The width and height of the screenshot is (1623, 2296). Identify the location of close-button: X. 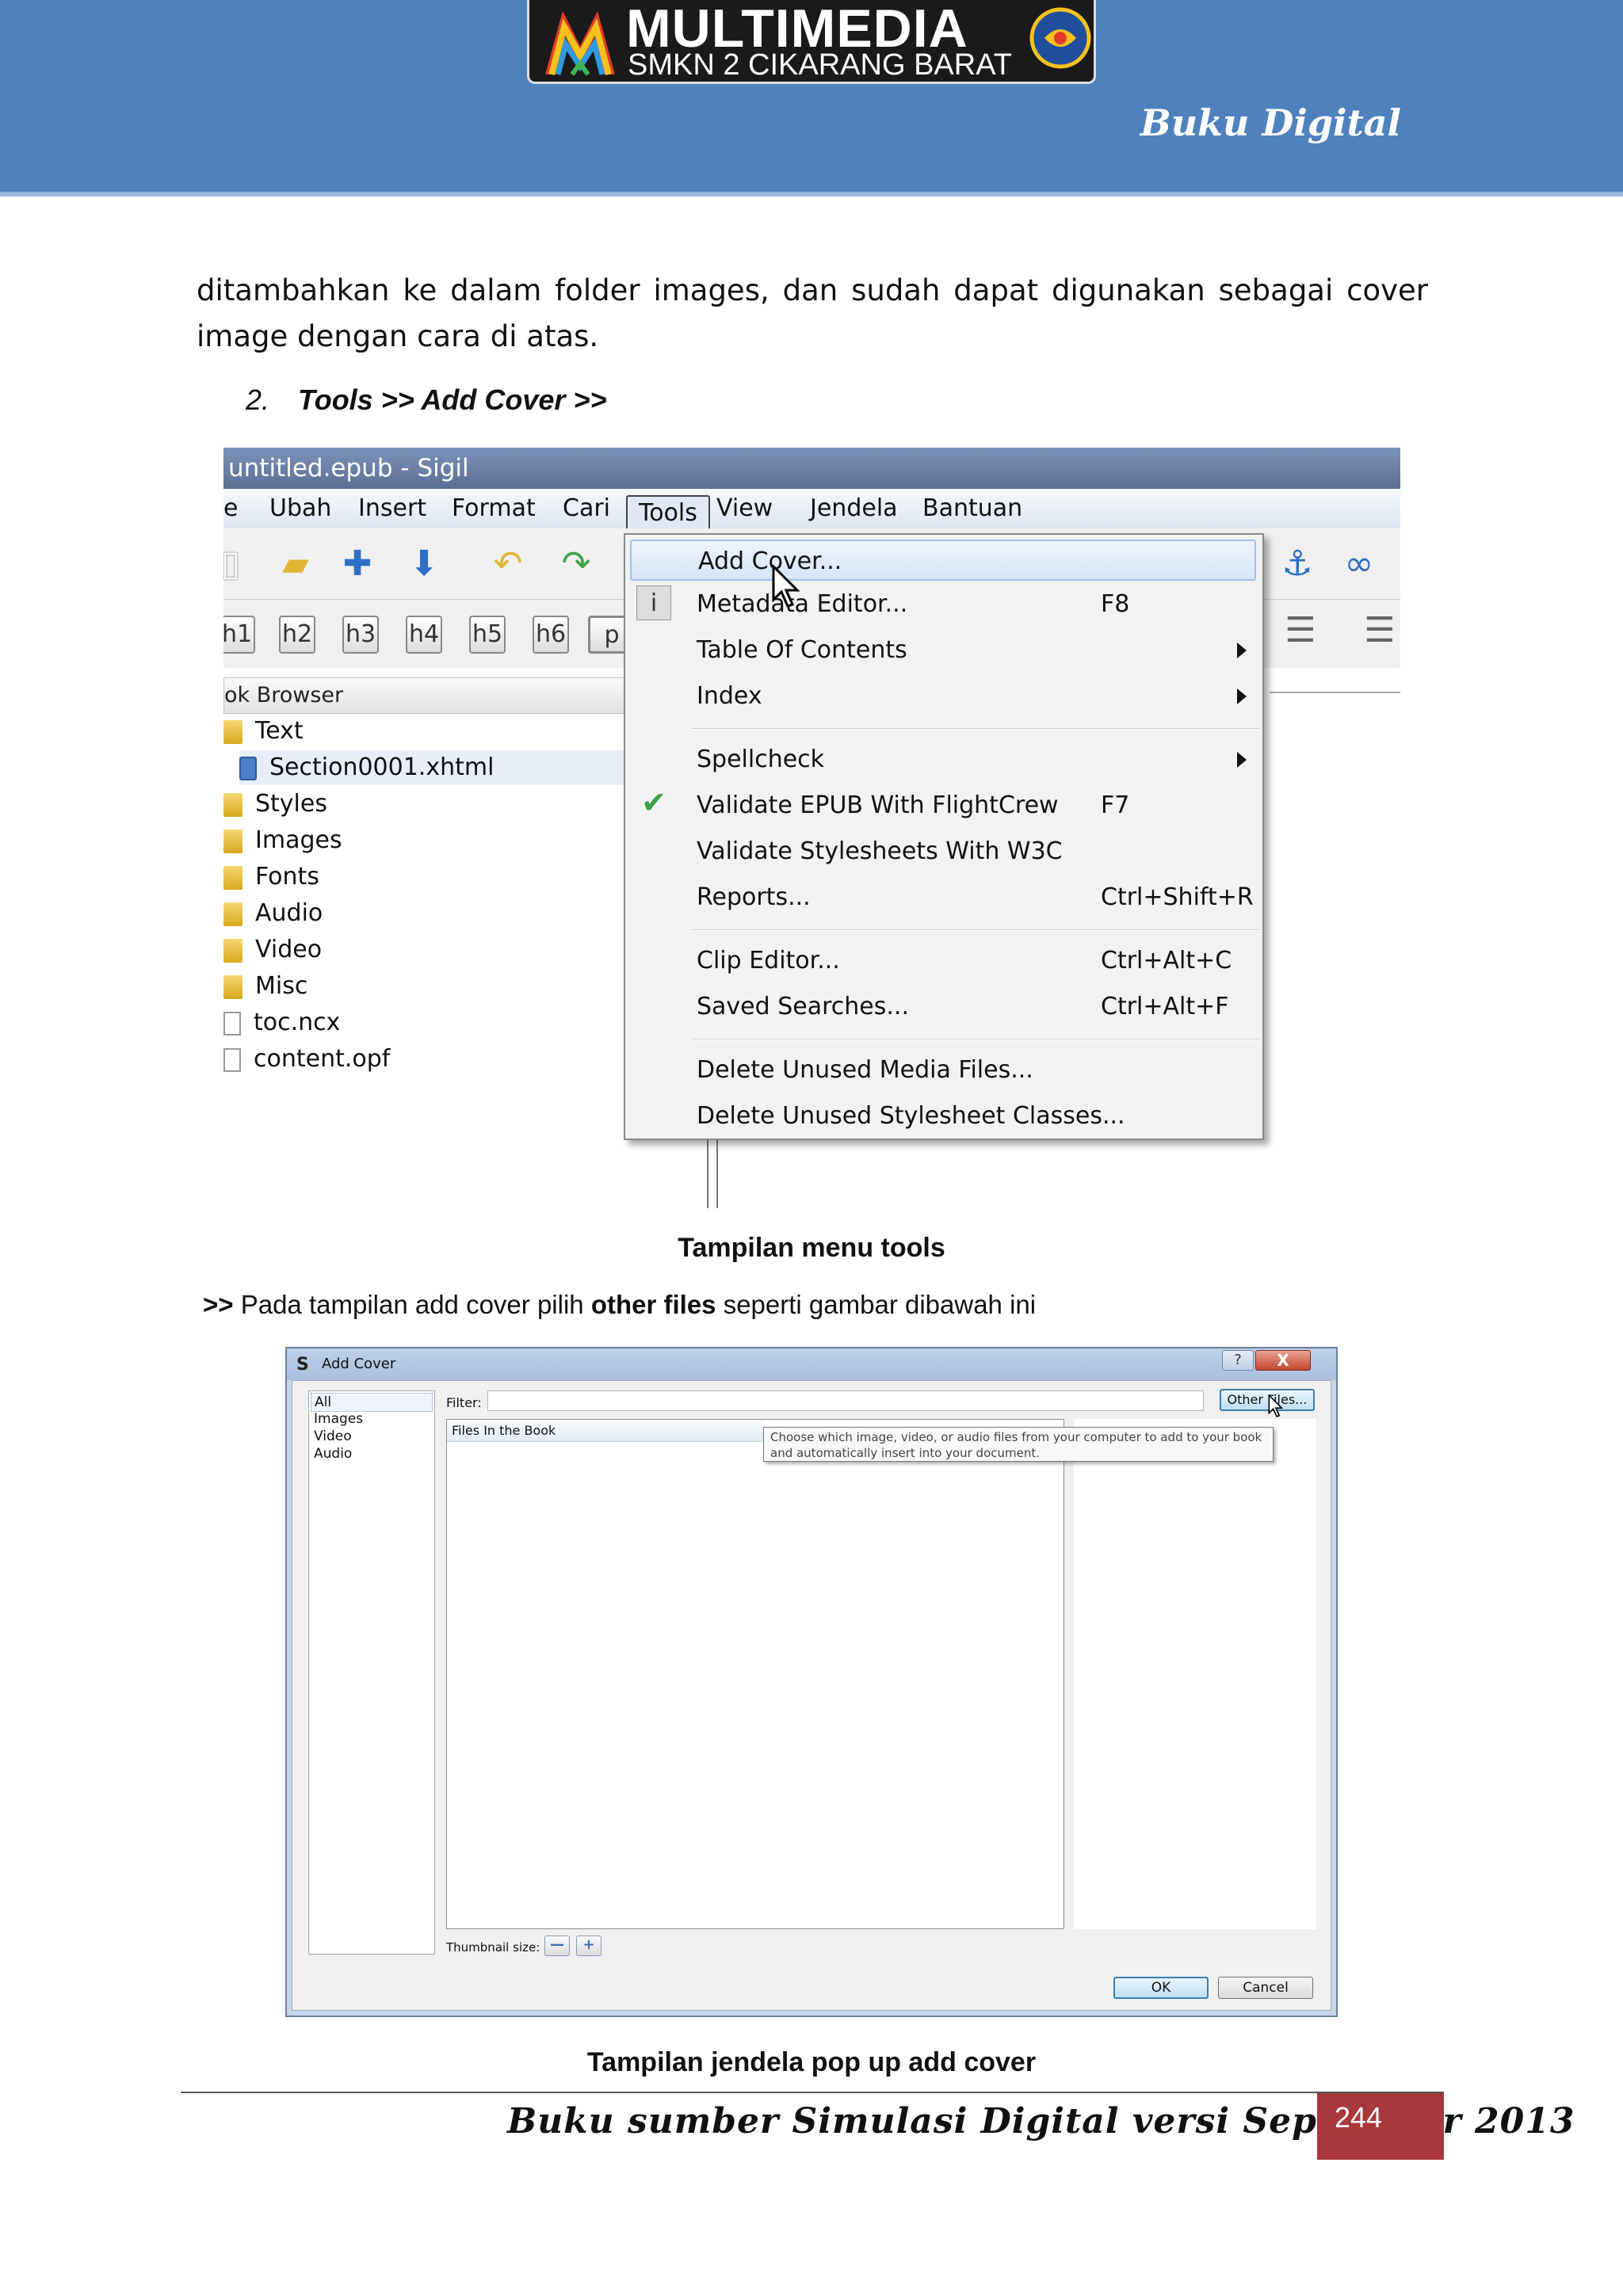
(1283, 1360).